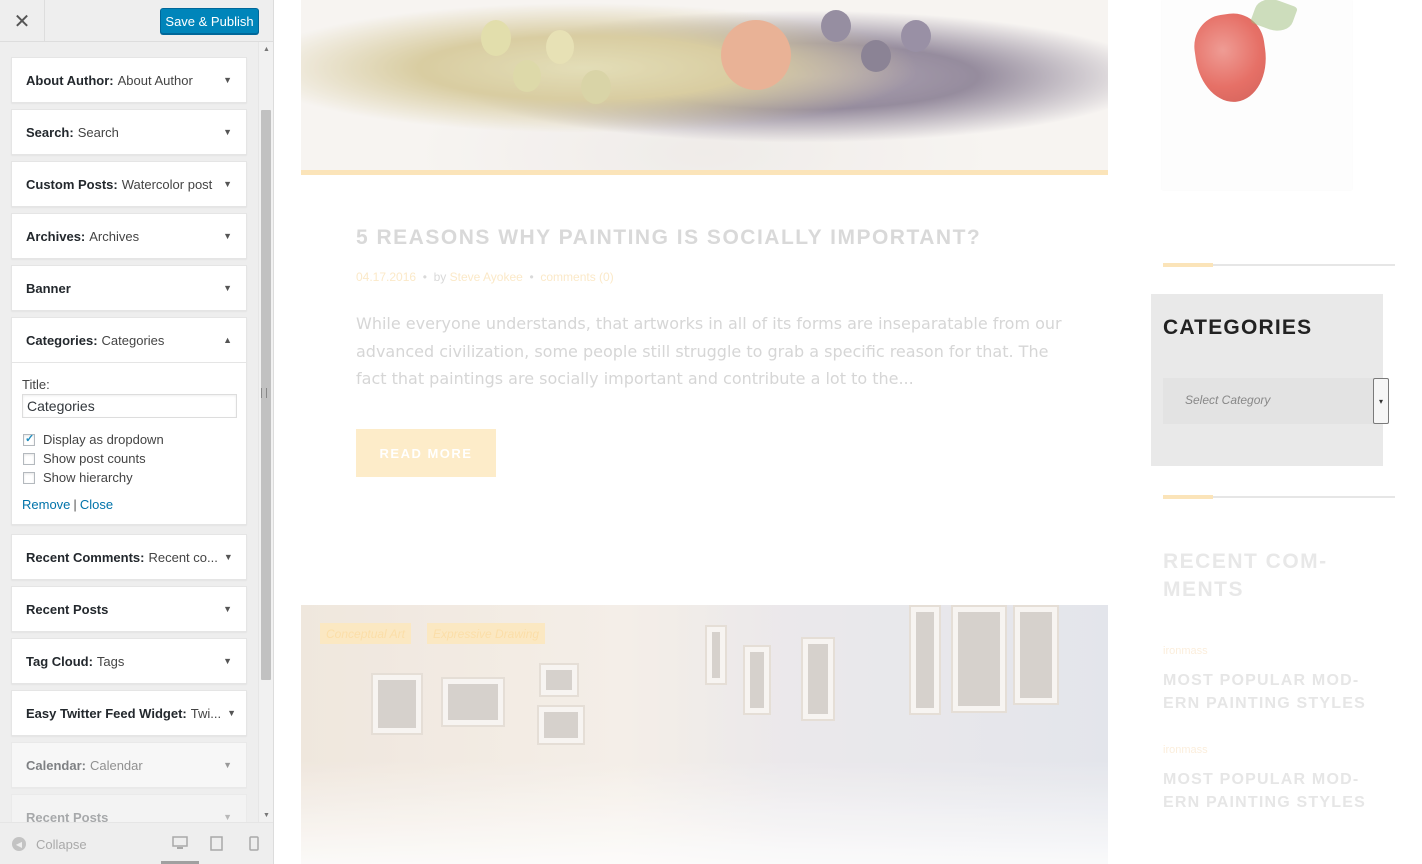  I want to click on option-show-hierarchy: Show hierarchy, so click(129, 477).